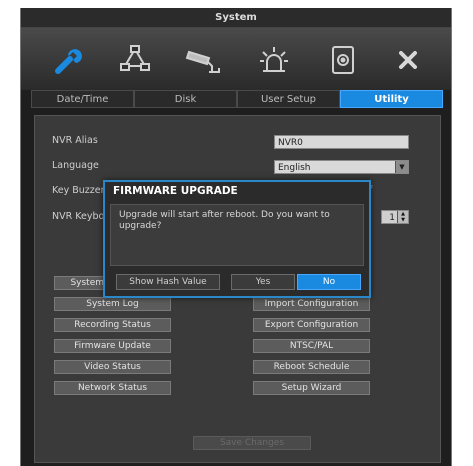 This screenshot has width=473, height=466. Describe the element at coordinates (288, 99) in the screenshot. I see `tab-user-setup: User Setup` at that location.